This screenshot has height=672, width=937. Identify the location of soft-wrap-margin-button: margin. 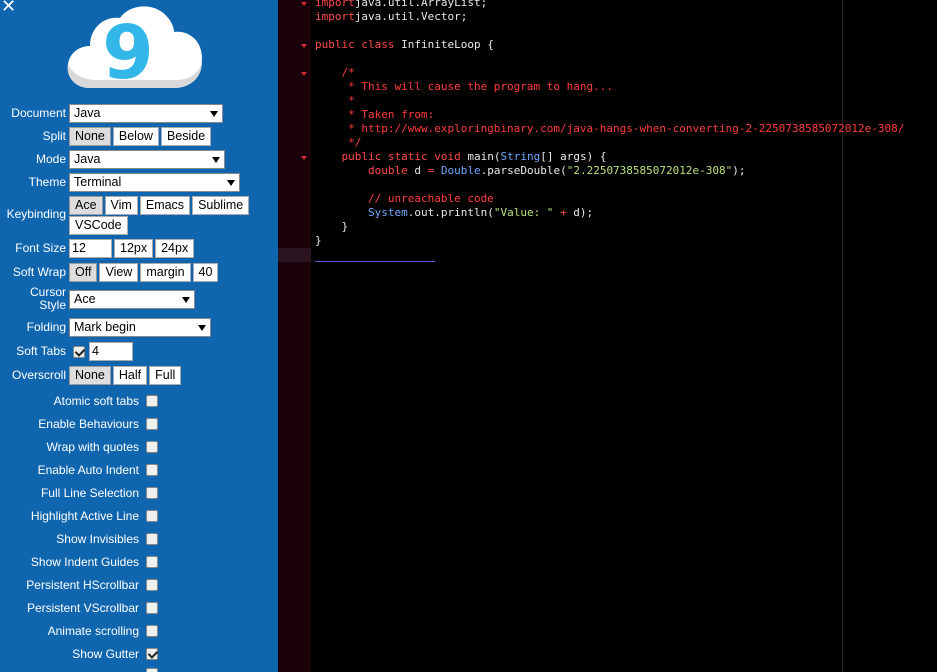
(165, 272).